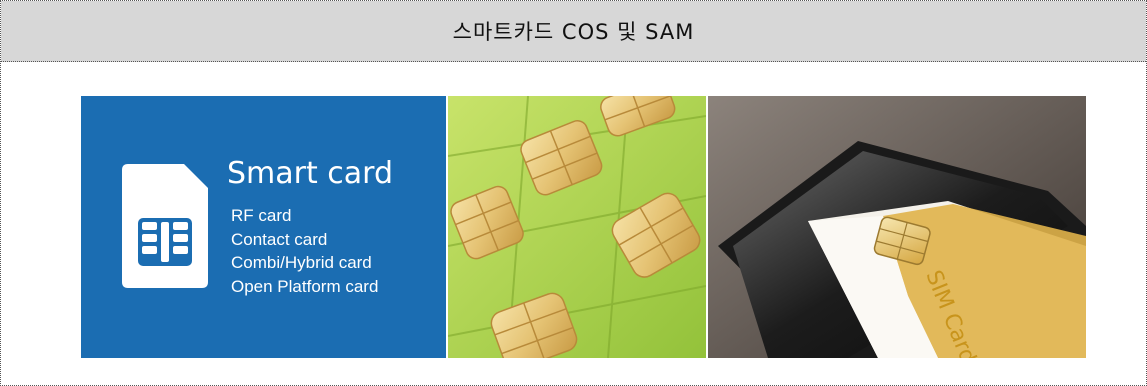 The height and width of the screenshot is (386, 1147). What do you see at coordinates (301, 262) in the screenshot?
I see `list-item: Combi/Hybrid card` at bounding box center [301, 262].